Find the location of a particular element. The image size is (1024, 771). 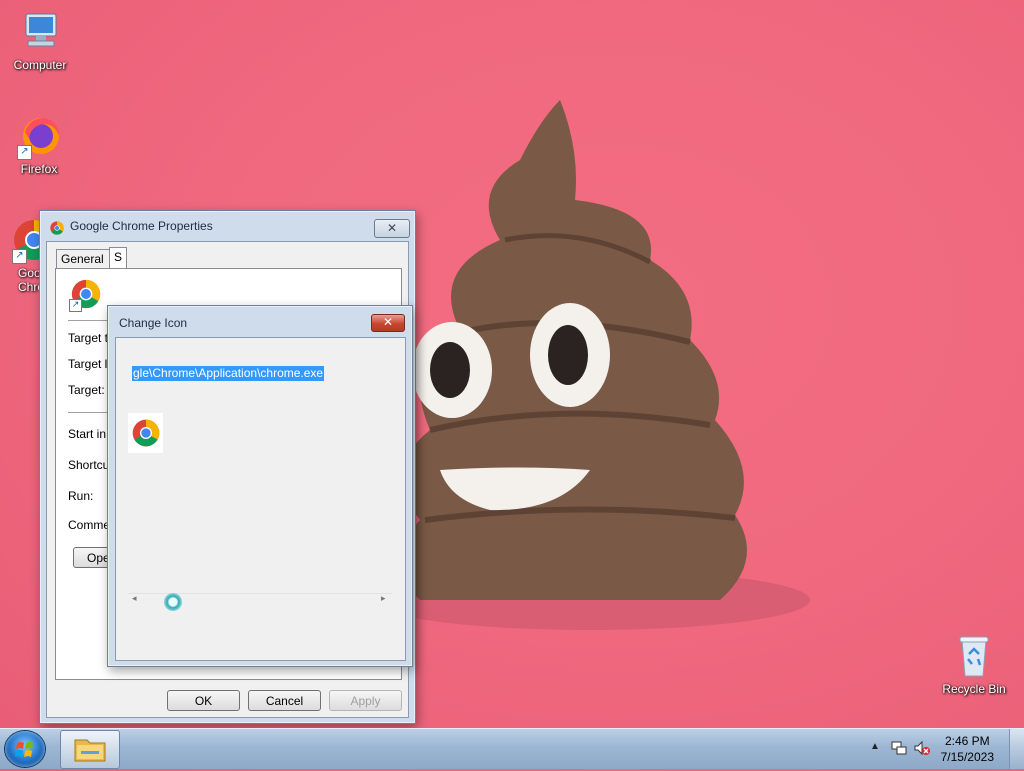

clock-time: 2:46 PM is located at coordinates (967, 741).